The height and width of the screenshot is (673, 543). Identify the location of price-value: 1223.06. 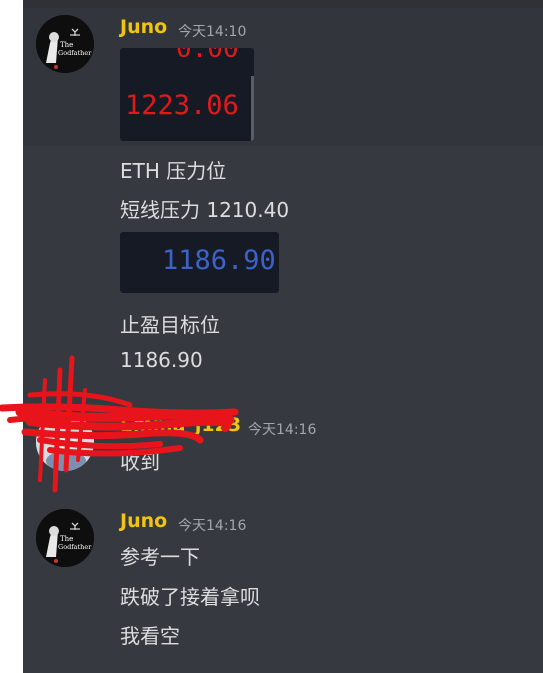
(182, 105).